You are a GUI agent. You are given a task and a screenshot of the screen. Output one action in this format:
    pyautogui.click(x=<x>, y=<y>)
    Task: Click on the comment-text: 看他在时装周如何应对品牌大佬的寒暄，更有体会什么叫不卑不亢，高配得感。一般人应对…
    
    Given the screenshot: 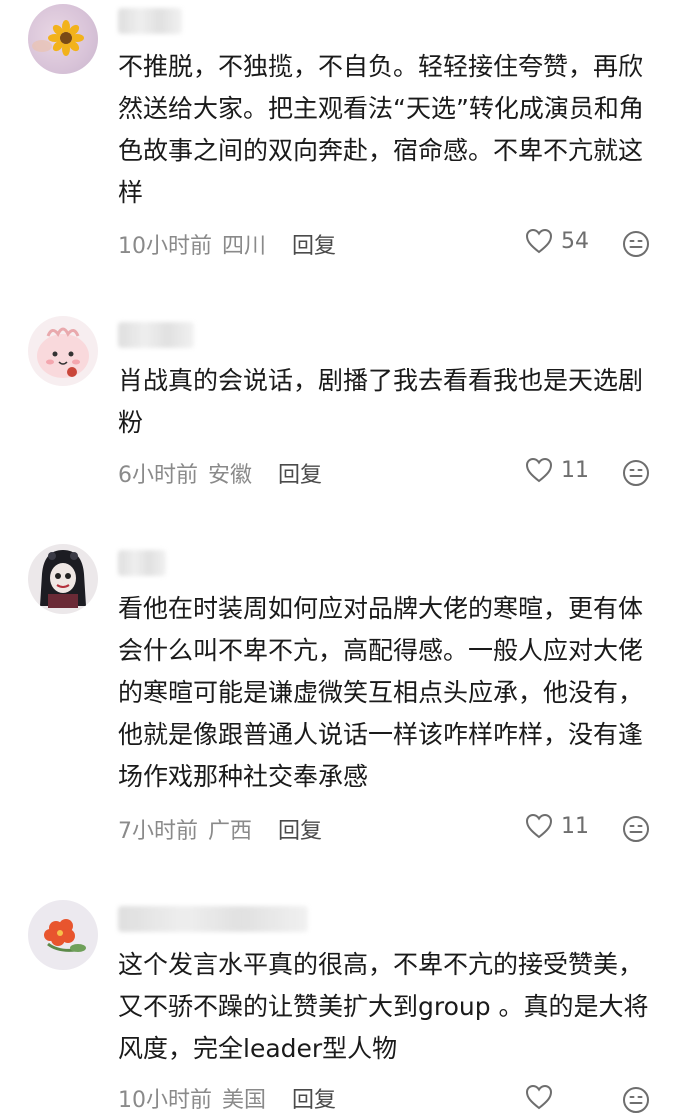 What is the action you would take?
    pyautogui.click(x=381, y=692)
    